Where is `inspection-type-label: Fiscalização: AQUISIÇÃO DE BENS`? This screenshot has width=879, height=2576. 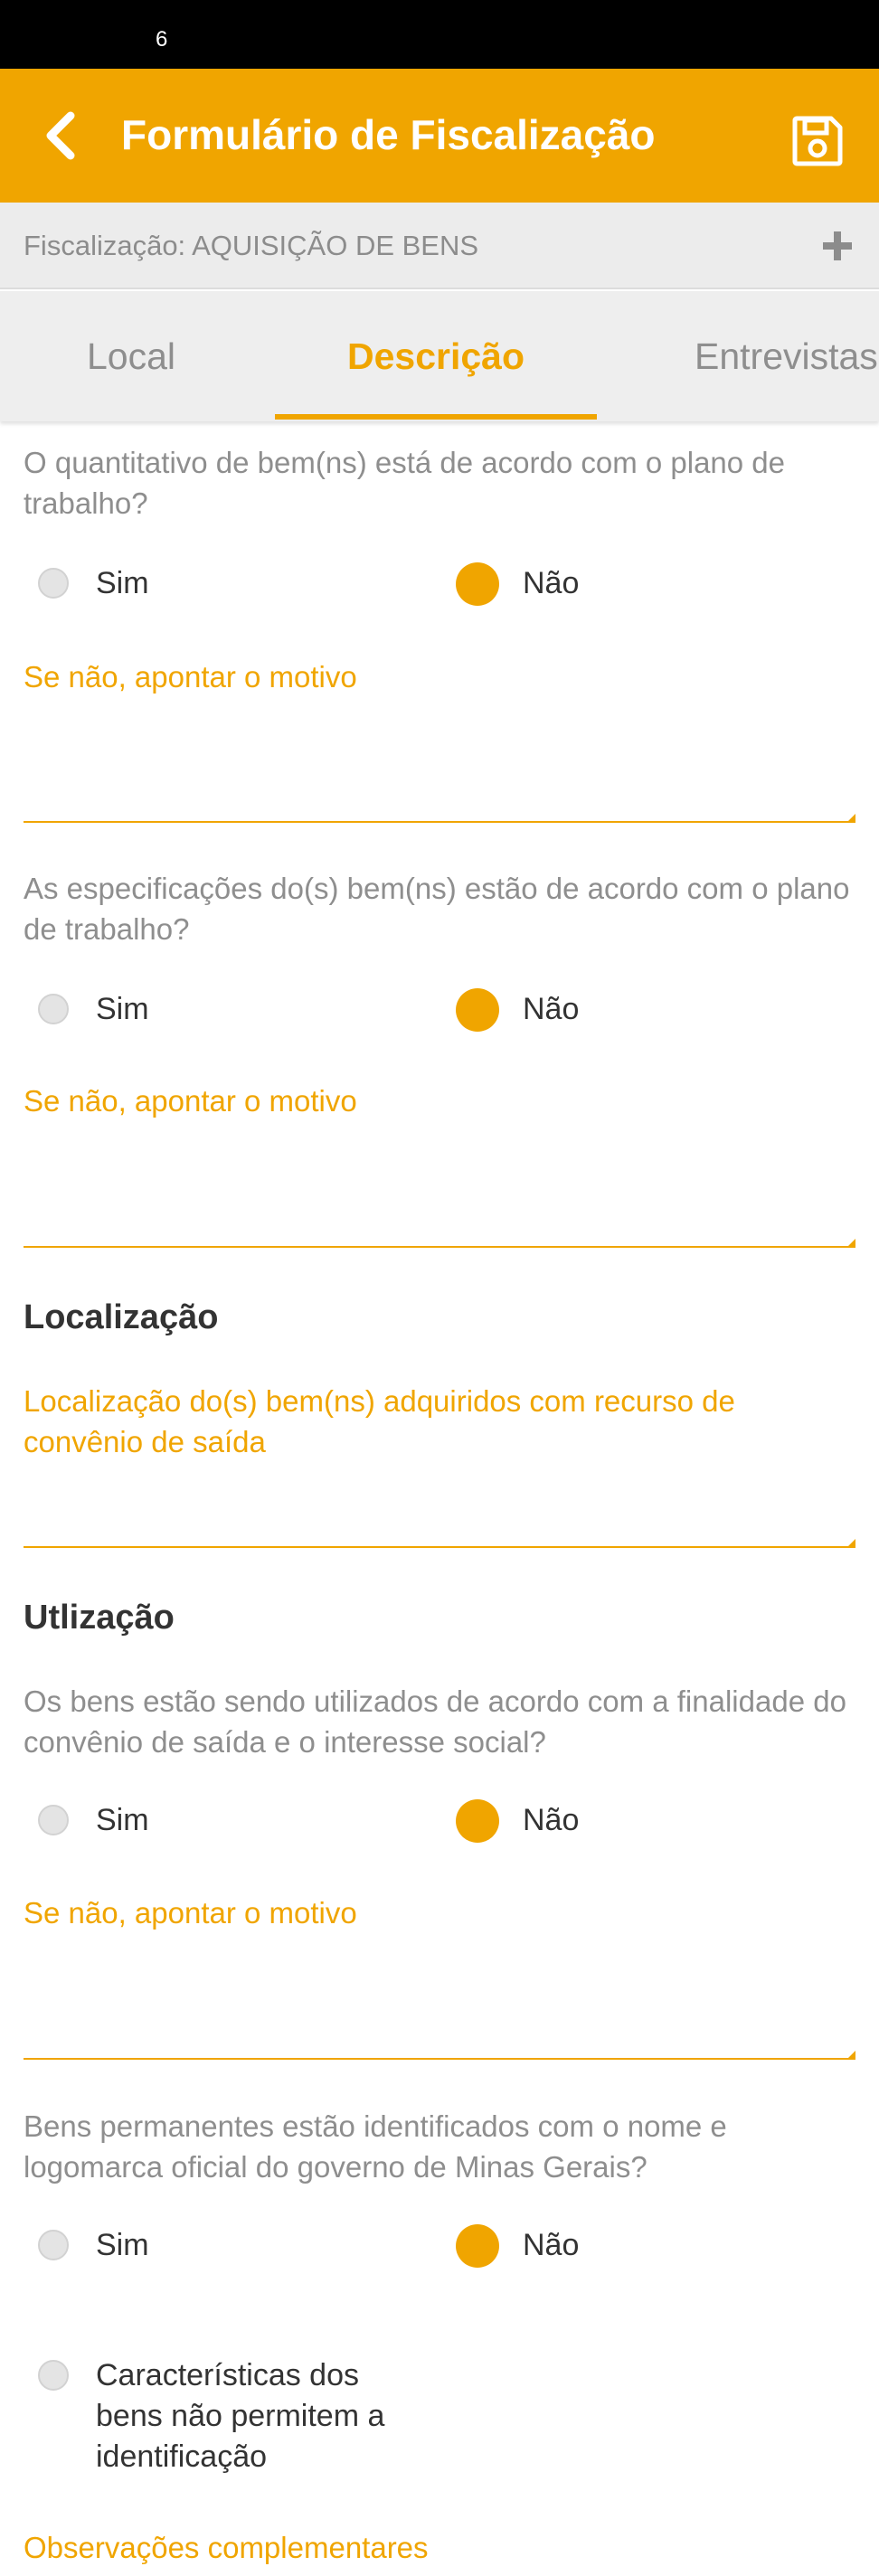
inspection-type-label: Fiscalização: AQUISIÇÃO DE BENS is located at coordinates (251, 245).